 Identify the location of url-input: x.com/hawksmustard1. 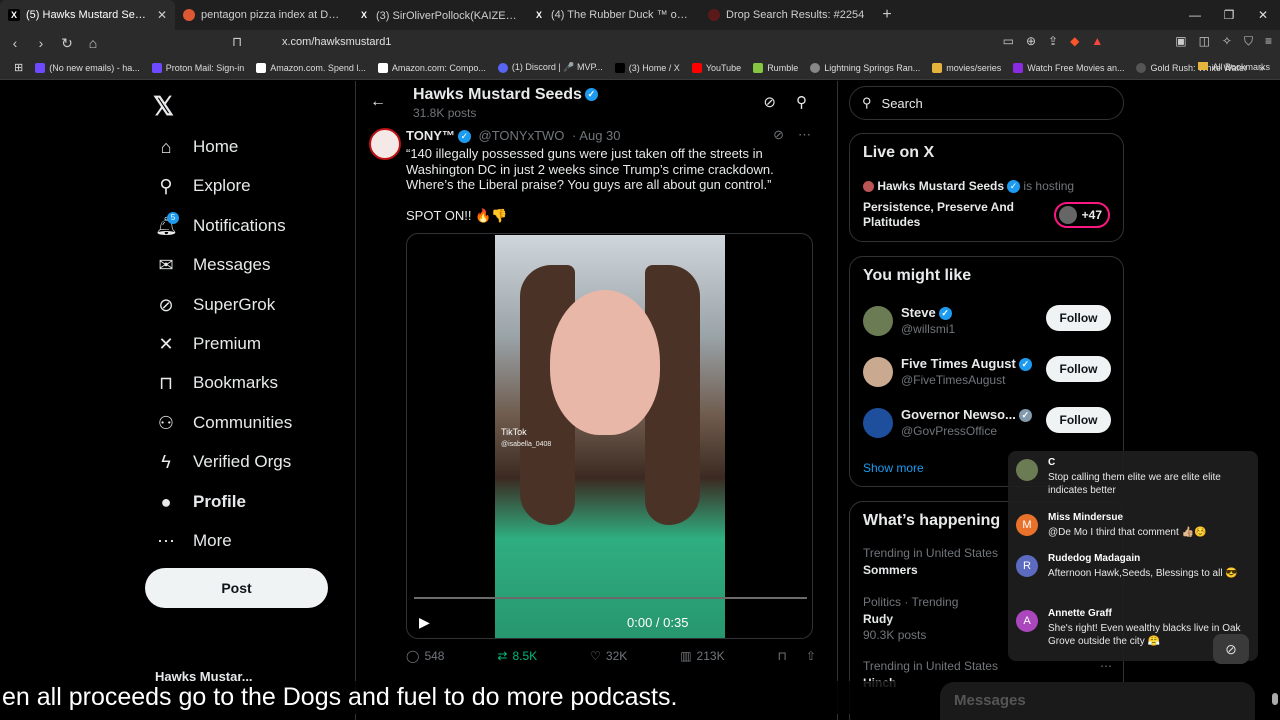
(336, 42).